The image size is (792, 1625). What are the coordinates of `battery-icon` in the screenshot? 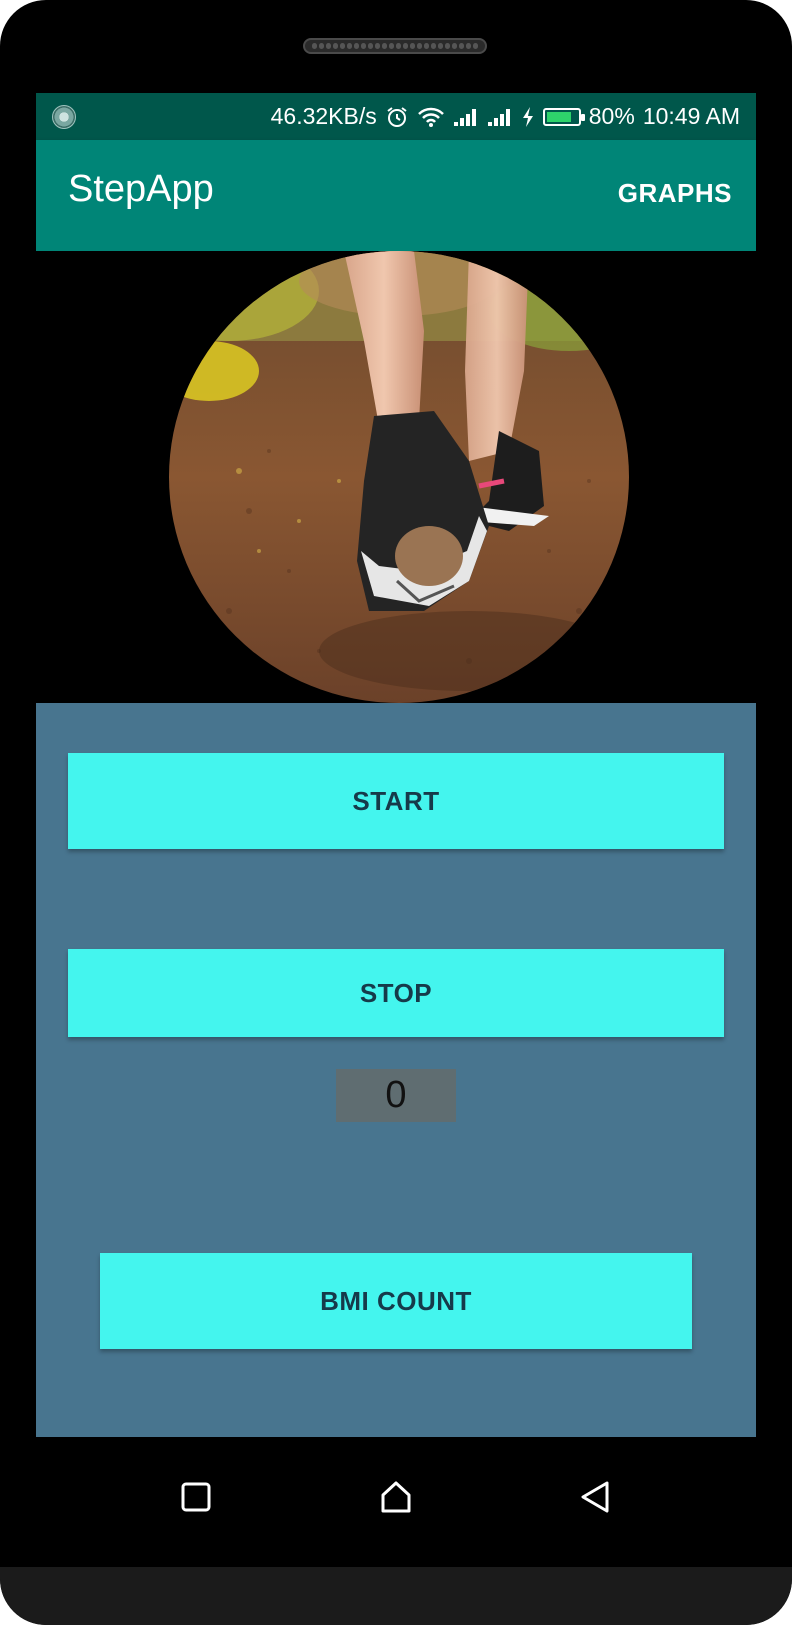 It's located at (563, 116).